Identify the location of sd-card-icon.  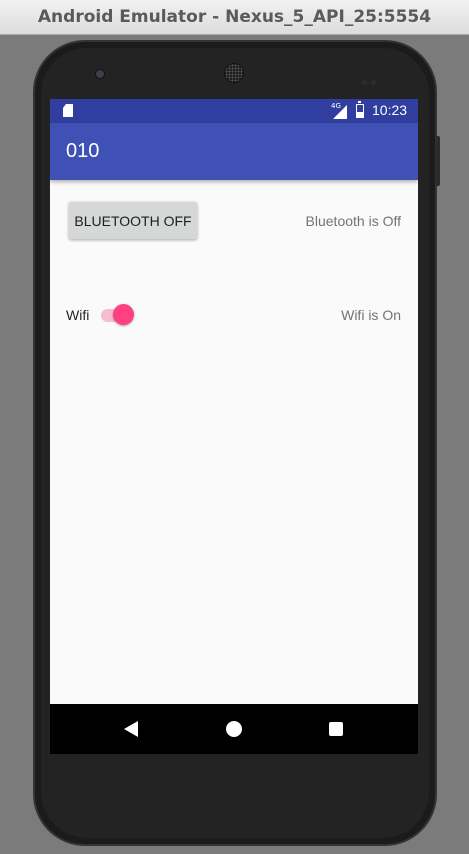
(68, 110).